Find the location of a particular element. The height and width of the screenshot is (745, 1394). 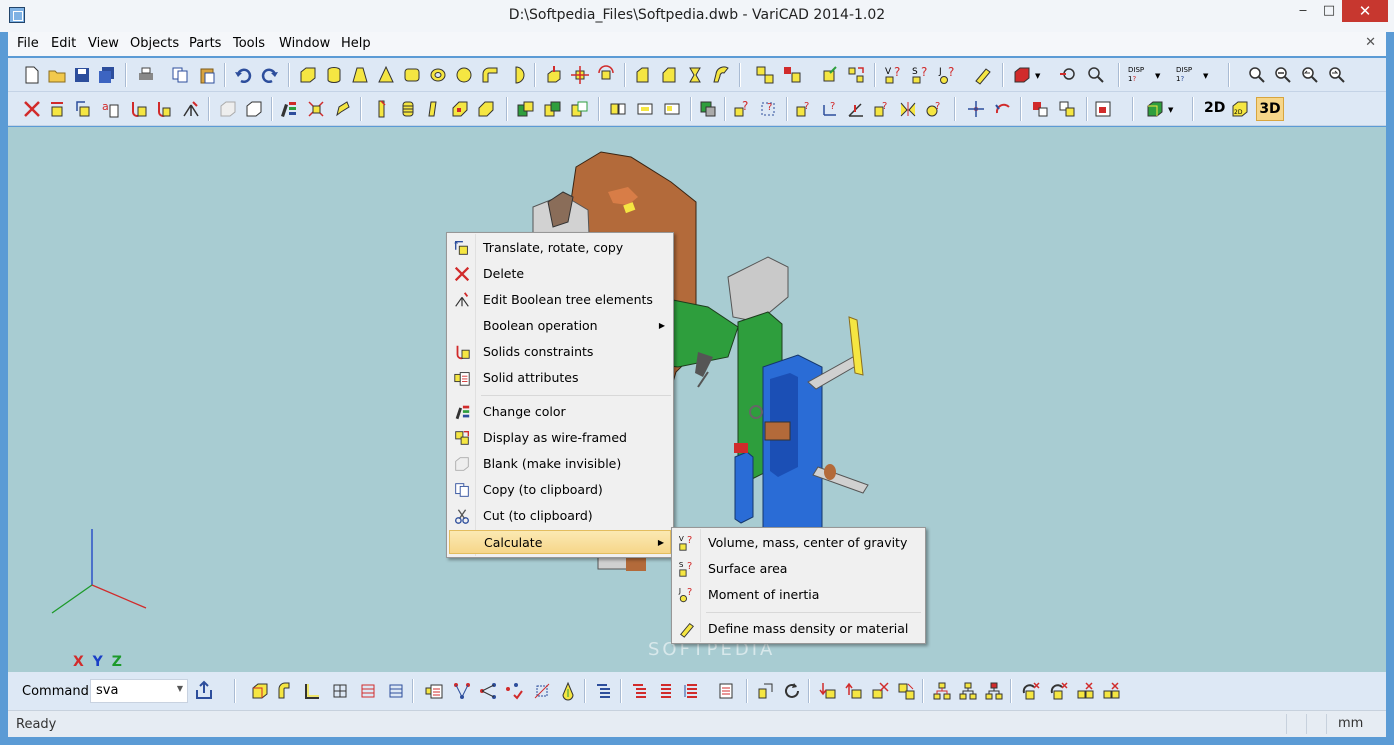

save-all-icon is located at coordinates (107, 75).